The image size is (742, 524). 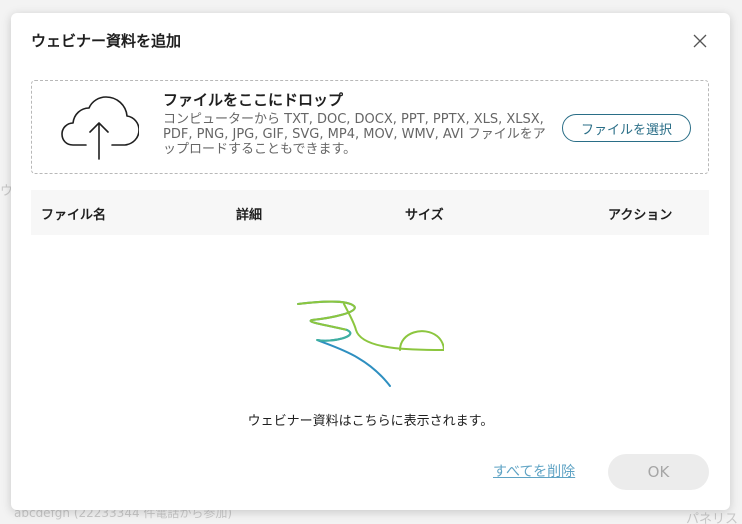 I want to click on close-button, so click(x=700, y=41).